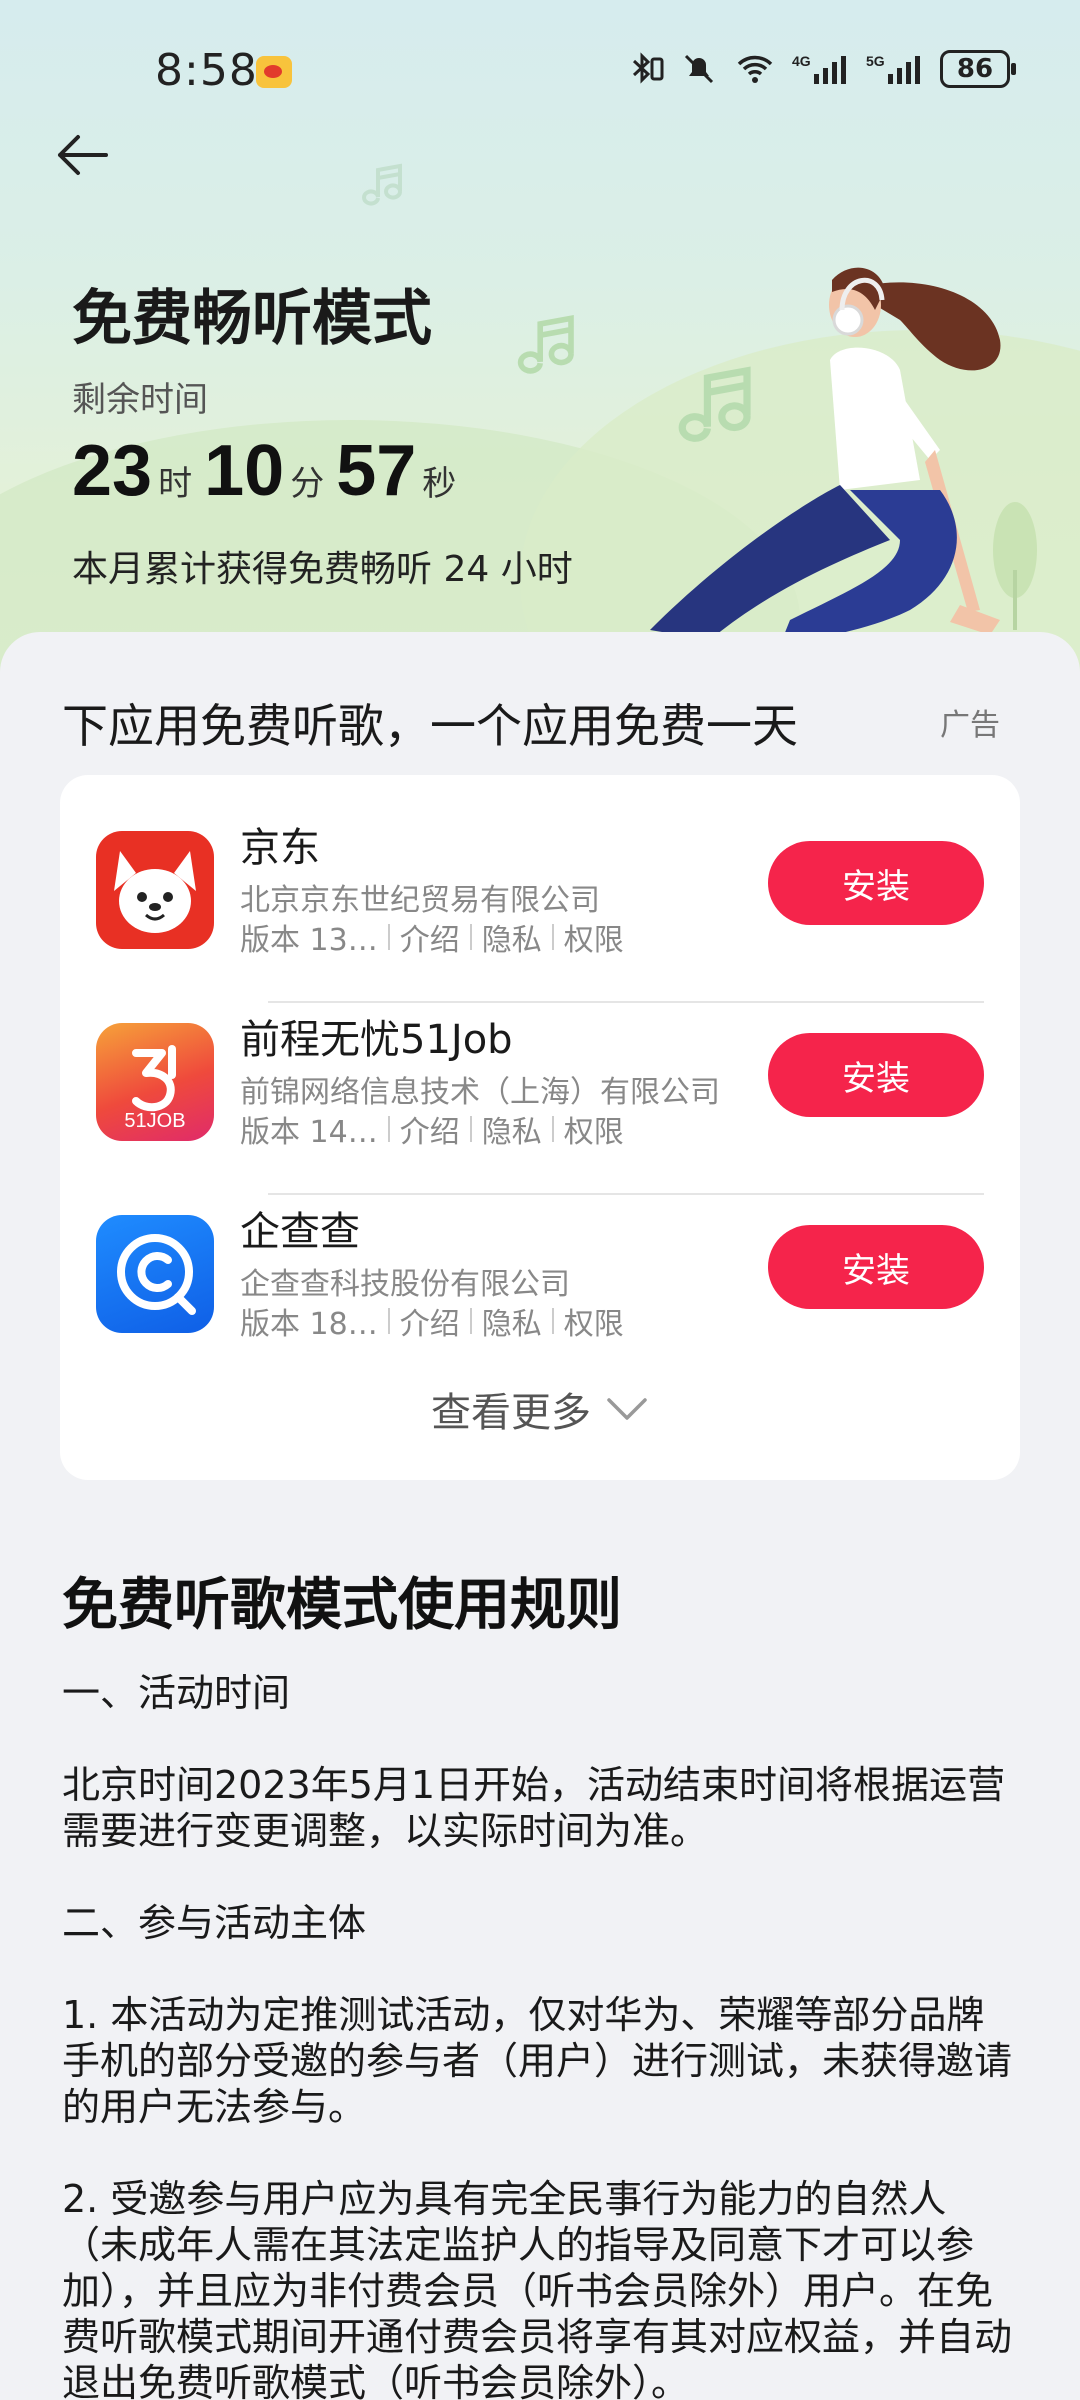 This screenshot has width=1080, height=2400. I want to click on countdown-timer: 23 时 10 分 57 秒, so click(270, 471).